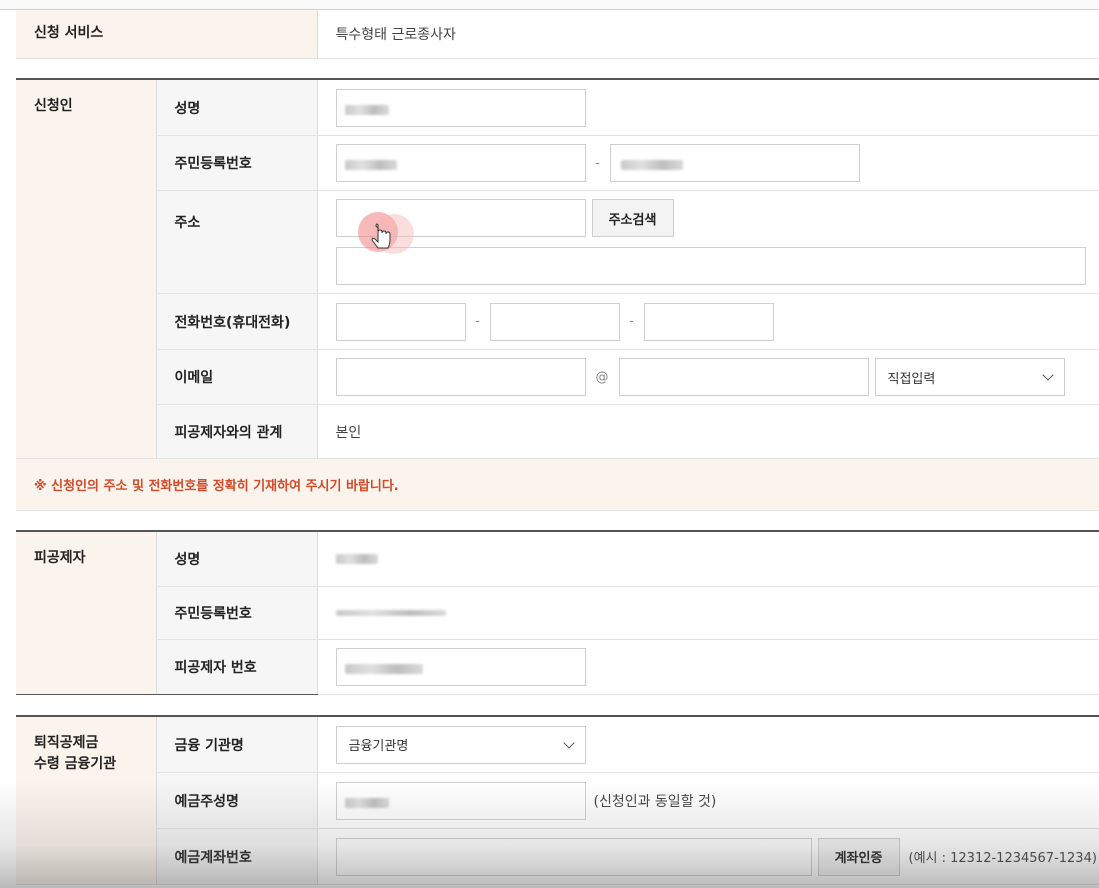 The image size is (1099, 888). I want to click on service-value: 특수형태 근로종사자, so click(395, 34).